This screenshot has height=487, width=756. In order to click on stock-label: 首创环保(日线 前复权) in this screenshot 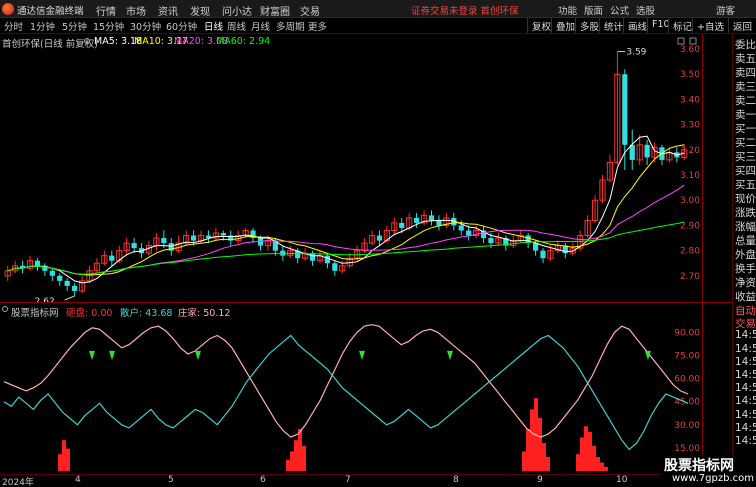, I will do `click(50, 44)`.